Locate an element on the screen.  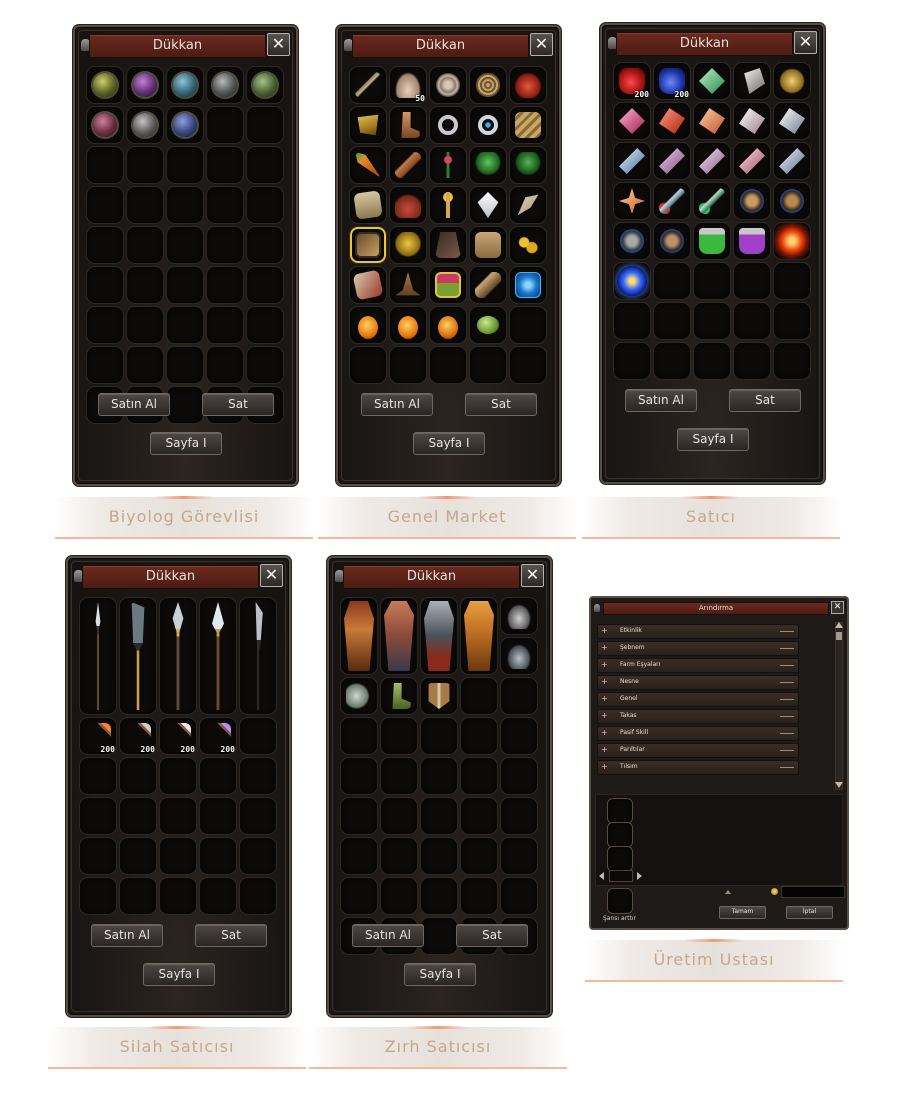
slot-blue-book is located at coordinates (528, 285).